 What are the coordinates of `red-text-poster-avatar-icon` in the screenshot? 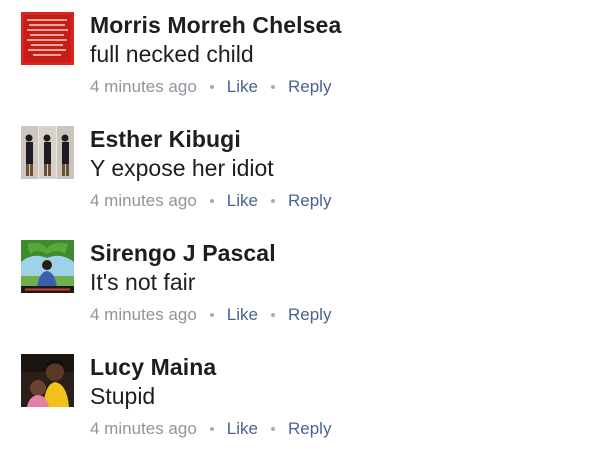 It's located at (47, 38).